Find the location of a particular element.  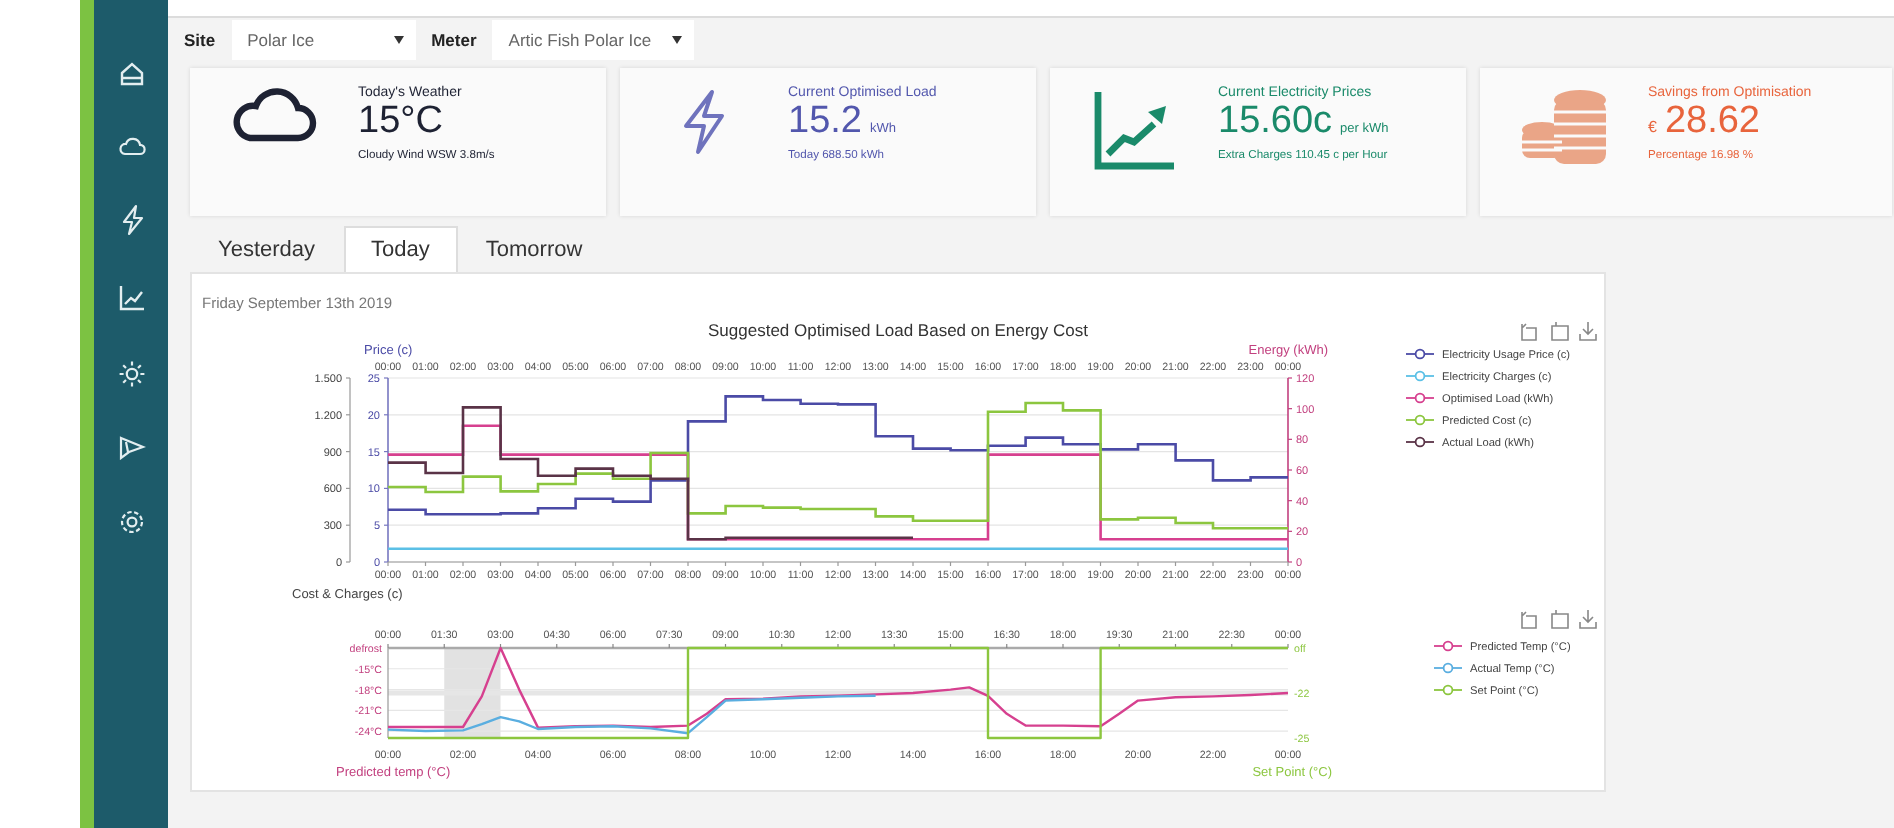

card-value: 15.2 is located at coordinates (825, 122).